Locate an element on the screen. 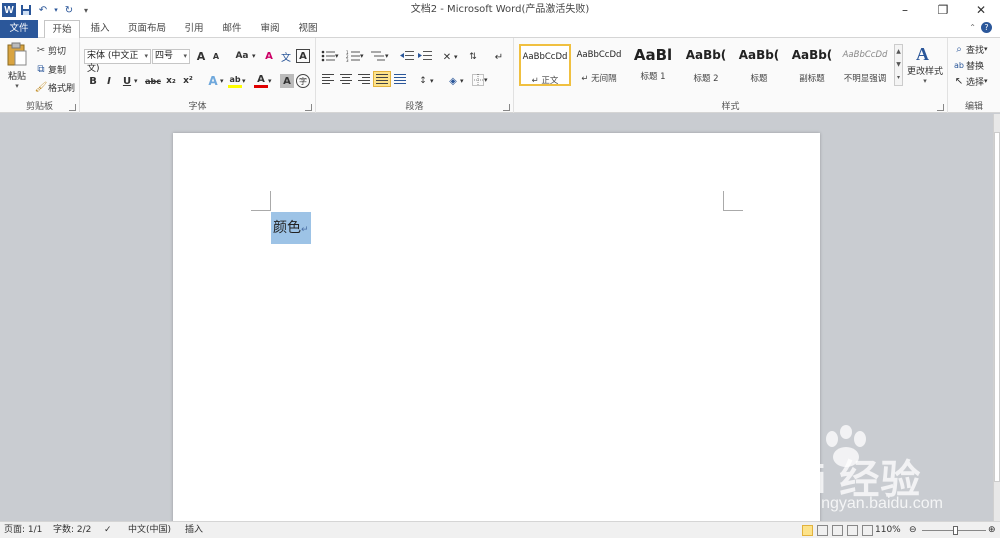  scrollbar-thumb is located at coordinates (997, 307).